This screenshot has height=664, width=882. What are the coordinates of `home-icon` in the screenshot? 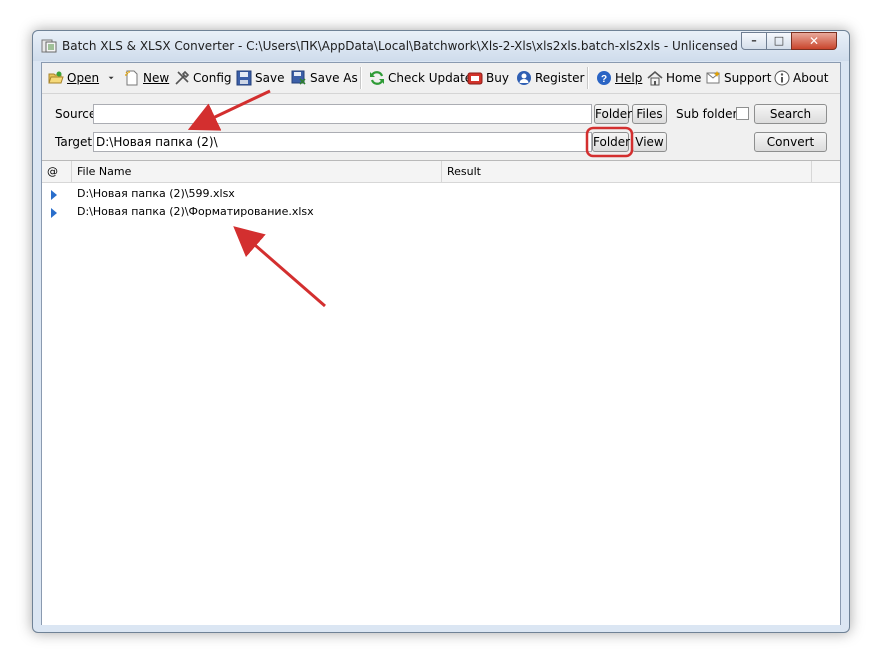 It's located at (655, 78).